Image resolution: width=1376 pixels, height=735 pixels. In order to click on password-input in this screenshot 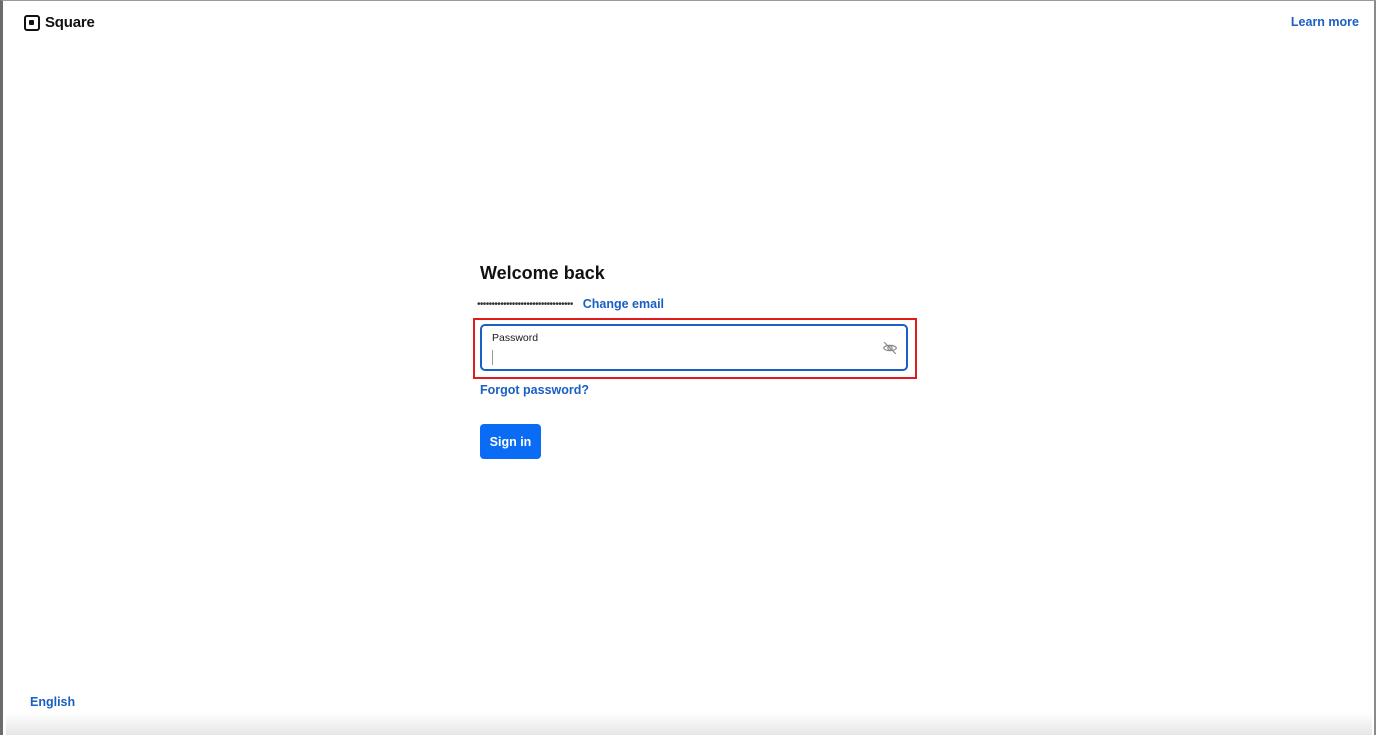, I will do `click(682, 357)`.